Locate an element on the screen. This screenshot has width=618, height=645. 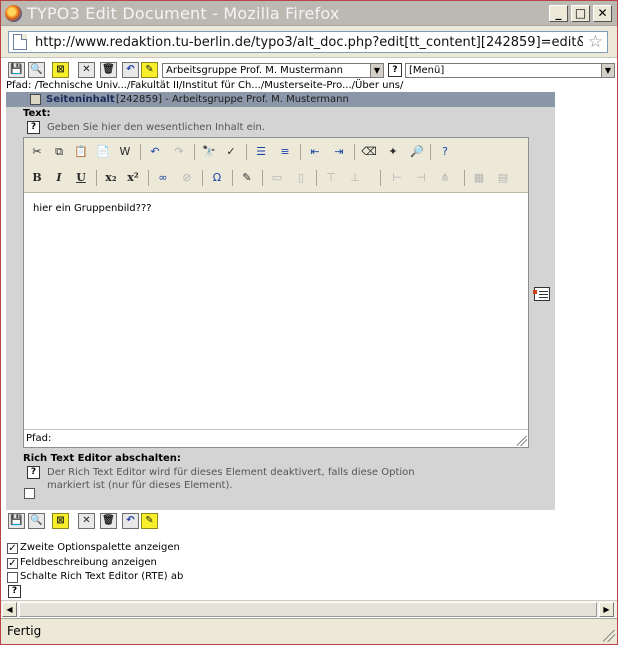
field-list-icon is located at coordinates (541, 294).